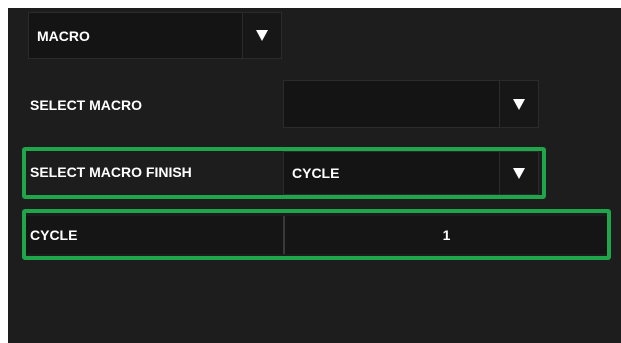 This screenshot has height=343, width=621. Describe the element at coordinates (411, 104) in the screenshot. I see `select-macro-dropdown` at that location.